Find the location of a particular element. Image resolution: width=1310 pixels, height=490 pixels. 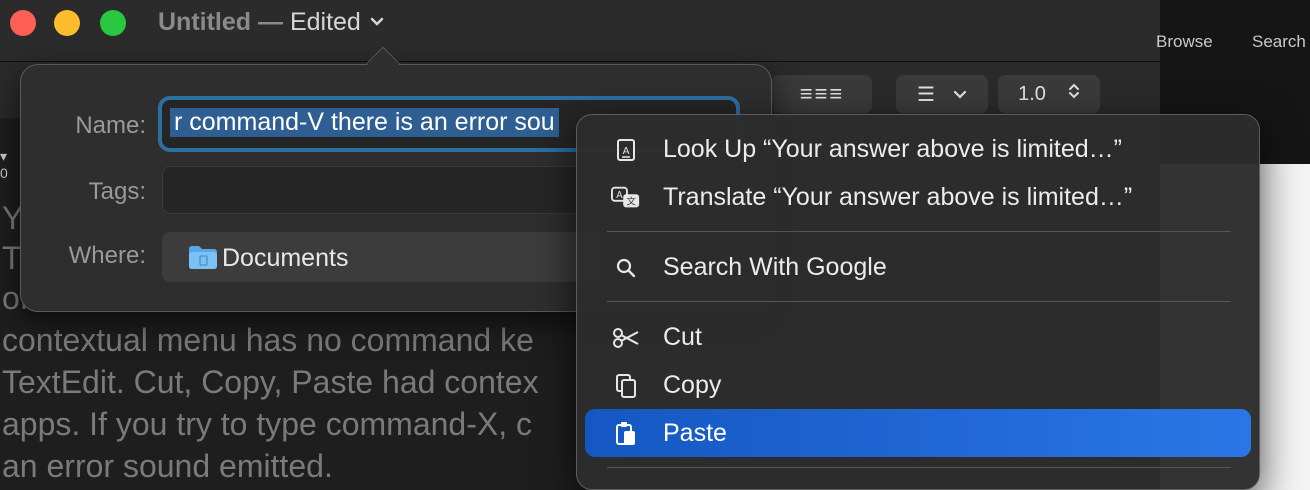

browse-link: Browse is located at coordinates (1184, 42).